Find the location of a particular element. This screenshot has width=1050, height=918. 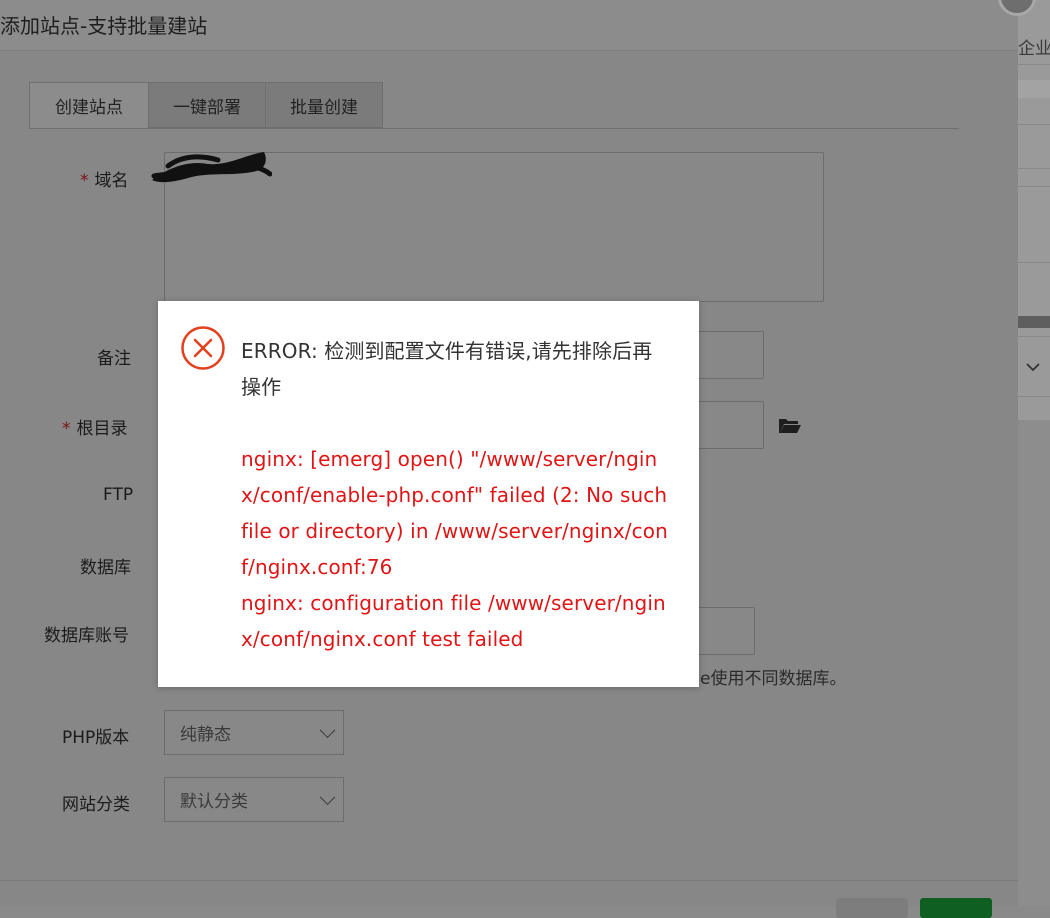

ftp-label: FTP is located at coordinates (118, 495).